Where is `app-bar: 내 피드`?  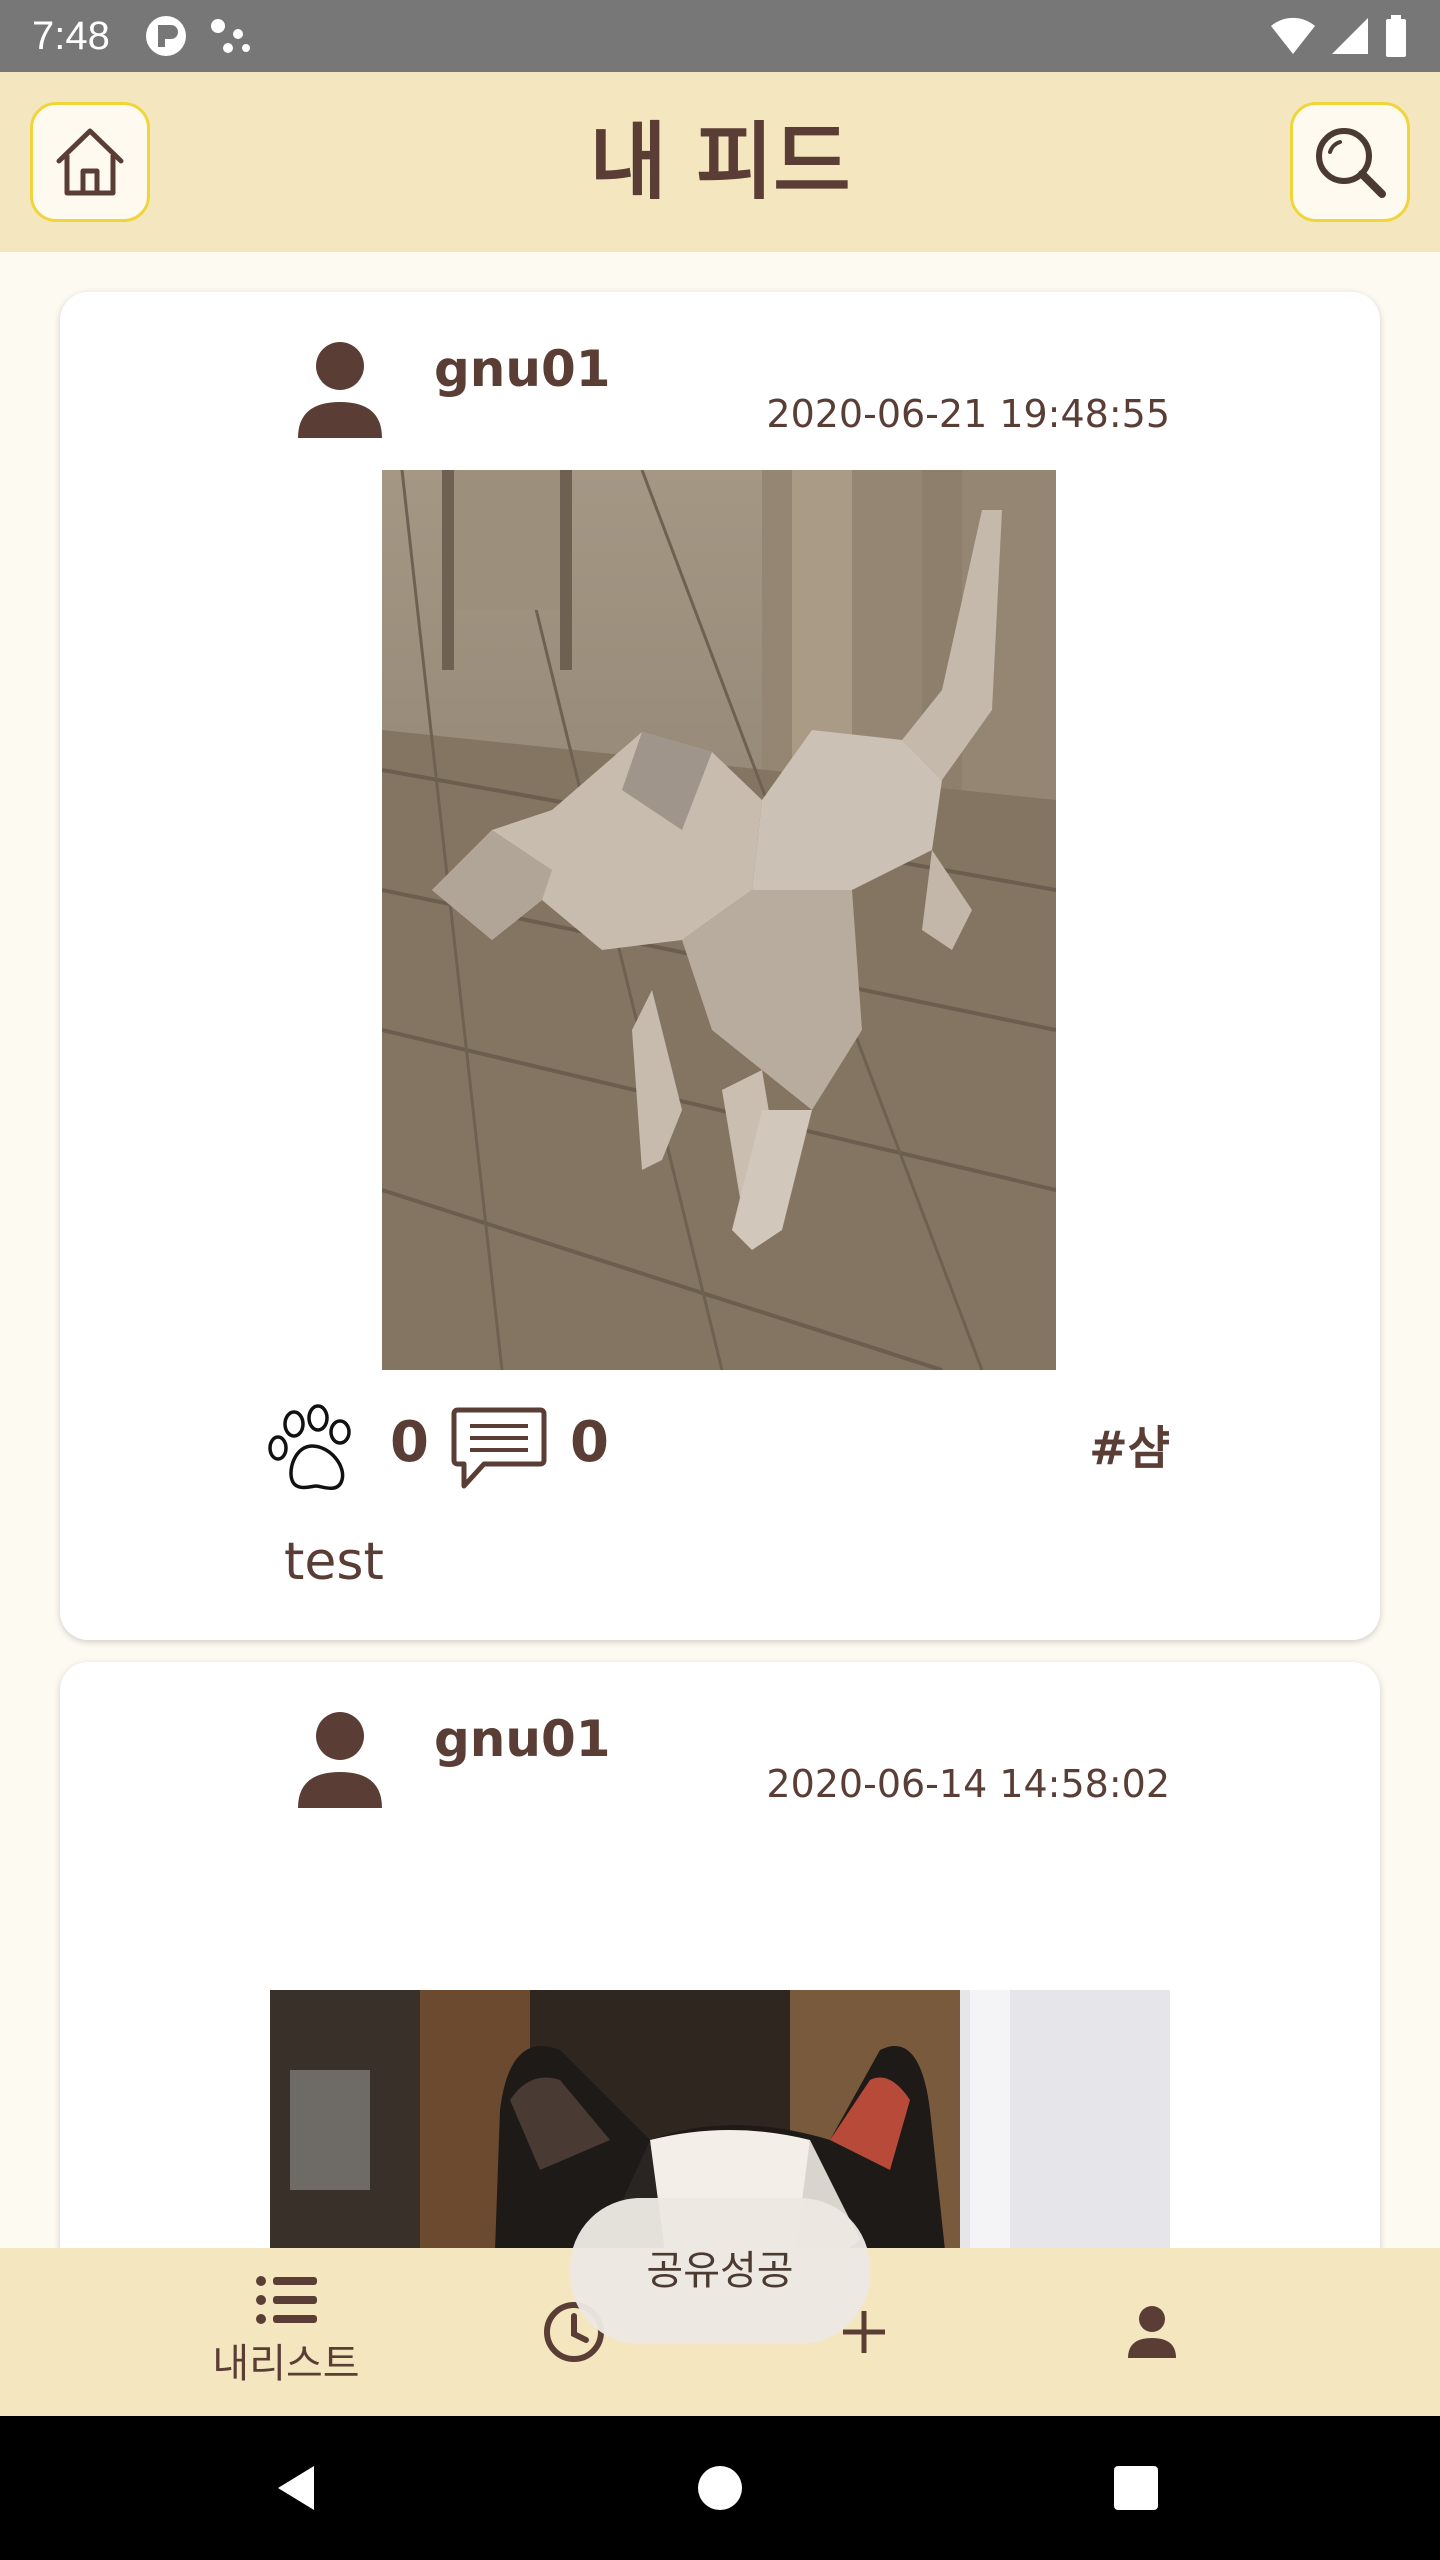 app-bar: 내 피드 is located at coordinates (720, 162).